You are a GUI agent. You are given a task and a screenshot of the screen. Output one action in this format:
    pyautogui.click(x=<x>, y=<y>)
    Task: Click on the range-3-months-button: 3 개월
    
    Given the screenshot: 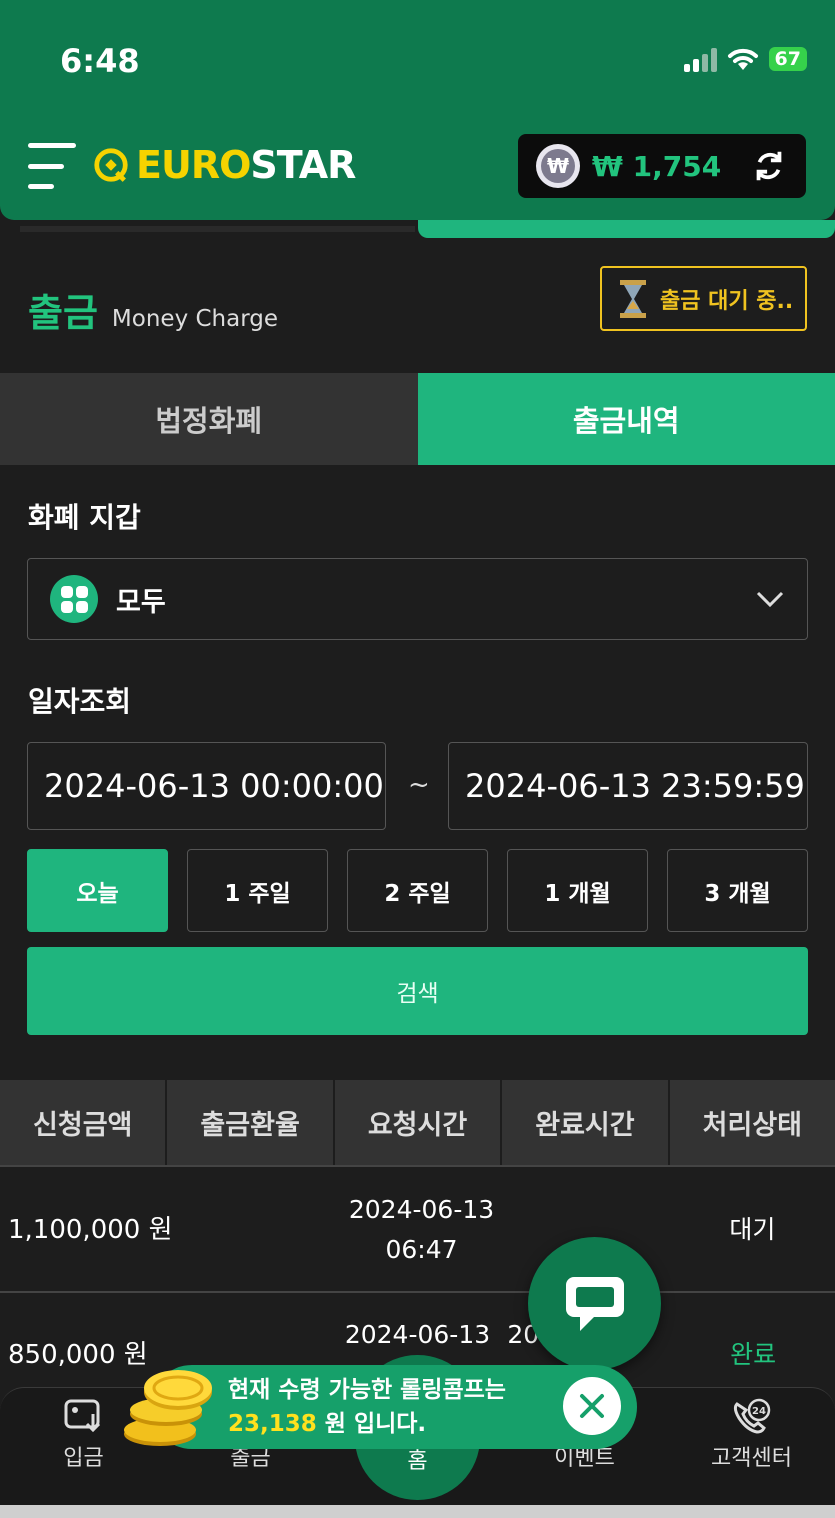 What is the action you would take?
    pyautogui.click(x=737, y=890)
    